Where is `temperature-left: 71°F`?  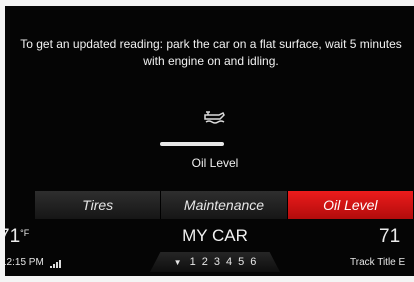
temperature-left: 71°F is located at coordinates (17, 237).